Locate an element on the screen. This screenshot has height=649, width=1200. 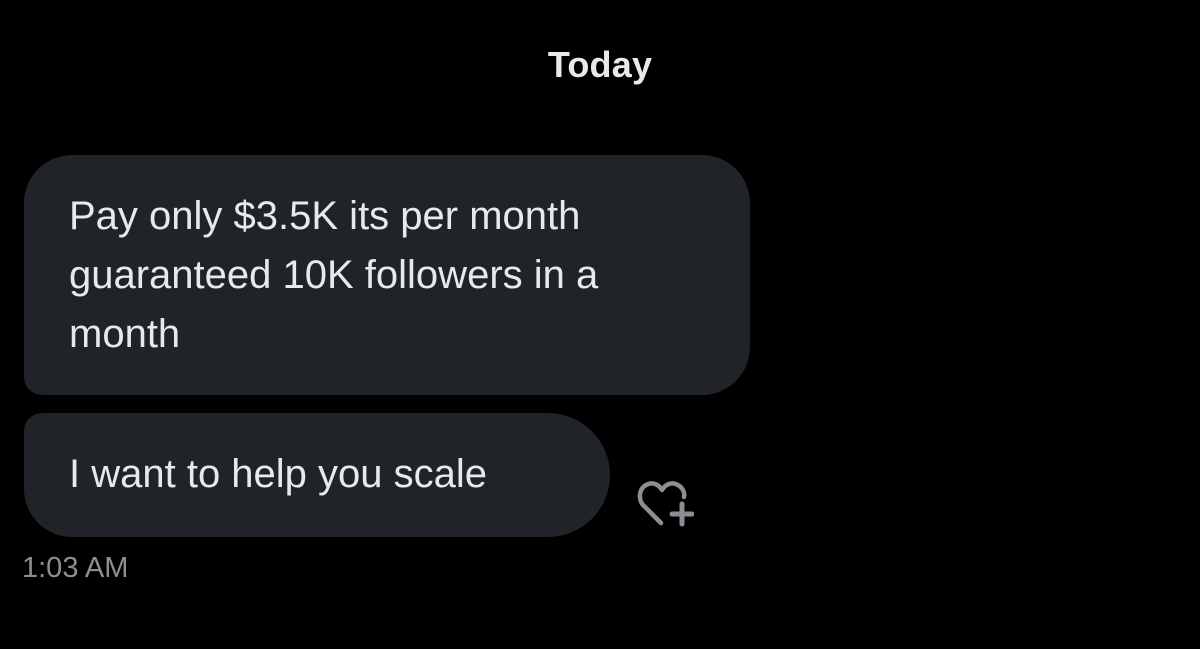
heart-plus-icon is located at coordinates (665, 504).